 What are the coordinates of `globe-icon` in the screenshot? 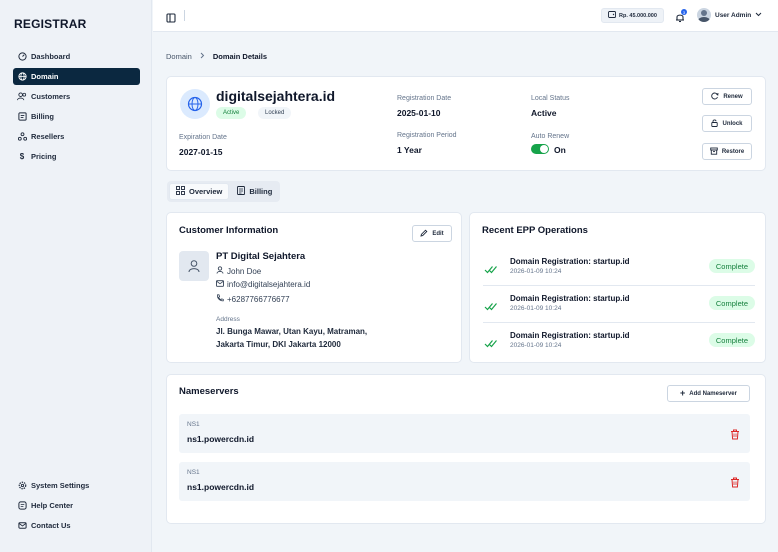 It's located at (22, 77).